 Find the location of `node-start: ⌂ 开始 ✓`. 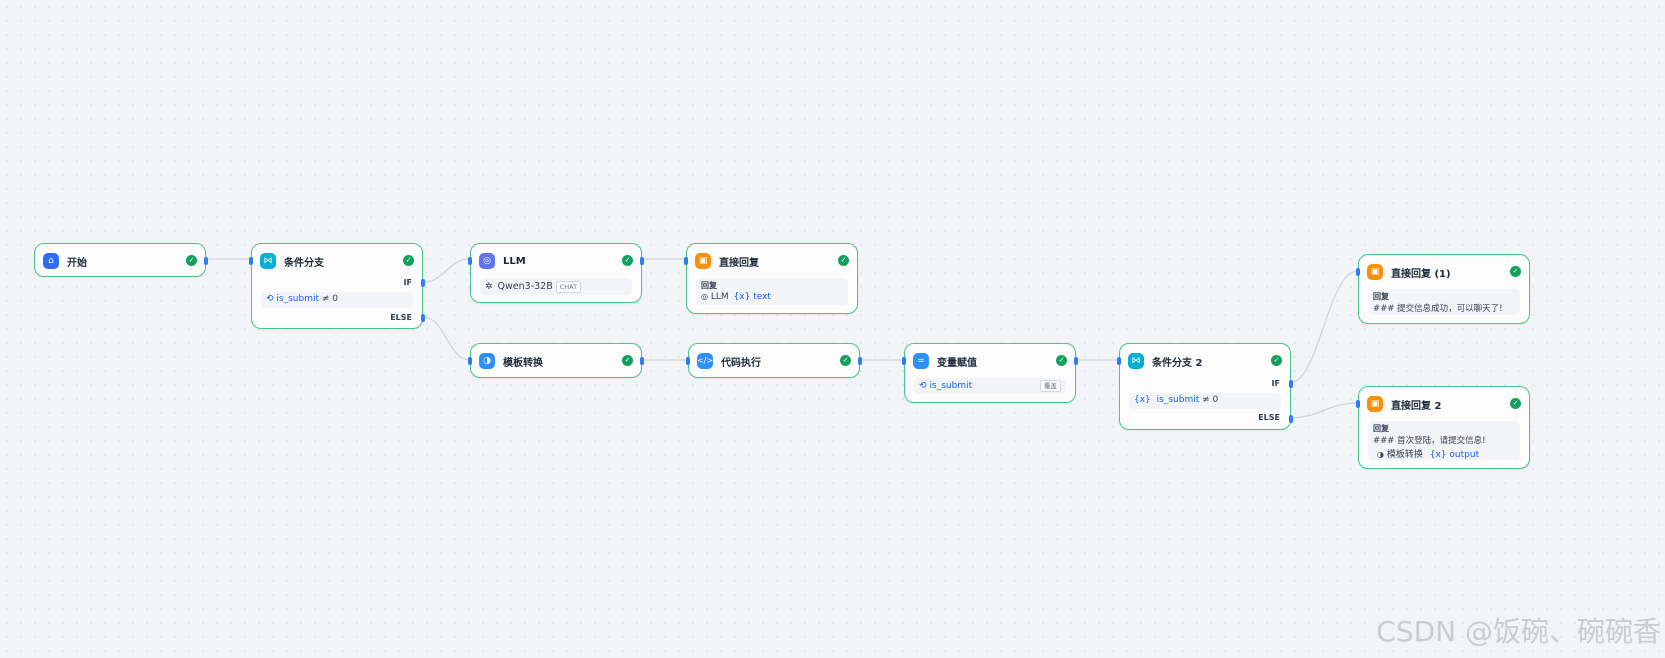

node-start: ⌂ 开始 ✓ is located at coordinates (121, 260).